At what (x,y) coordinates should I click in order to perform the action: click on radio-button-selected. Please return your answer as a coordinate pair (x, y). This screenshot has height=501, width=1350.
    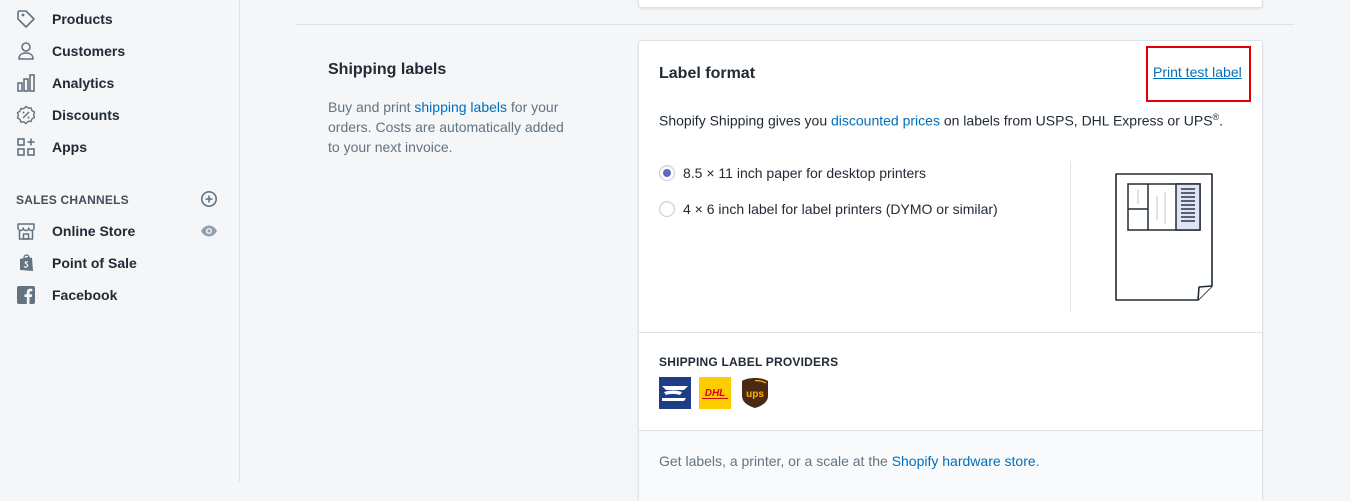
    Looking at the image, I should click on (667, 173).